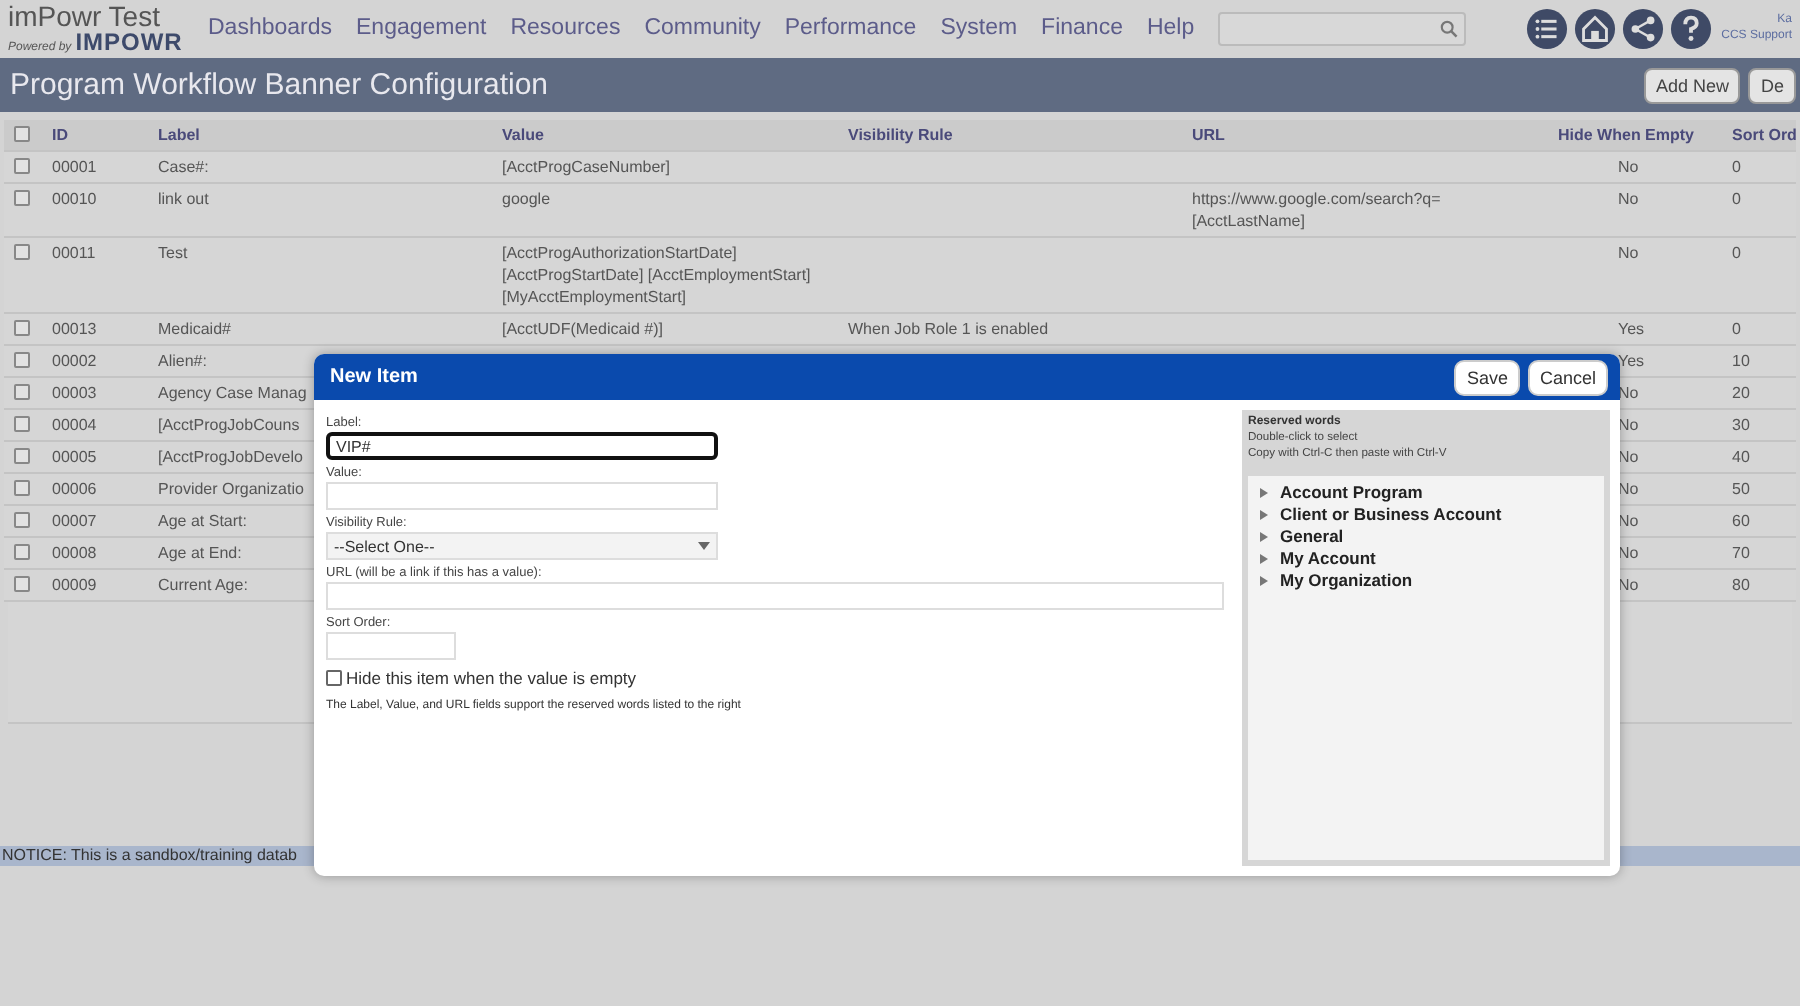 The image size is (1800, 1006). What do you see at coordinates (74, 426) in the screenshot?
I see `table-cell-text: 00004` at bounding box center [74, 426].